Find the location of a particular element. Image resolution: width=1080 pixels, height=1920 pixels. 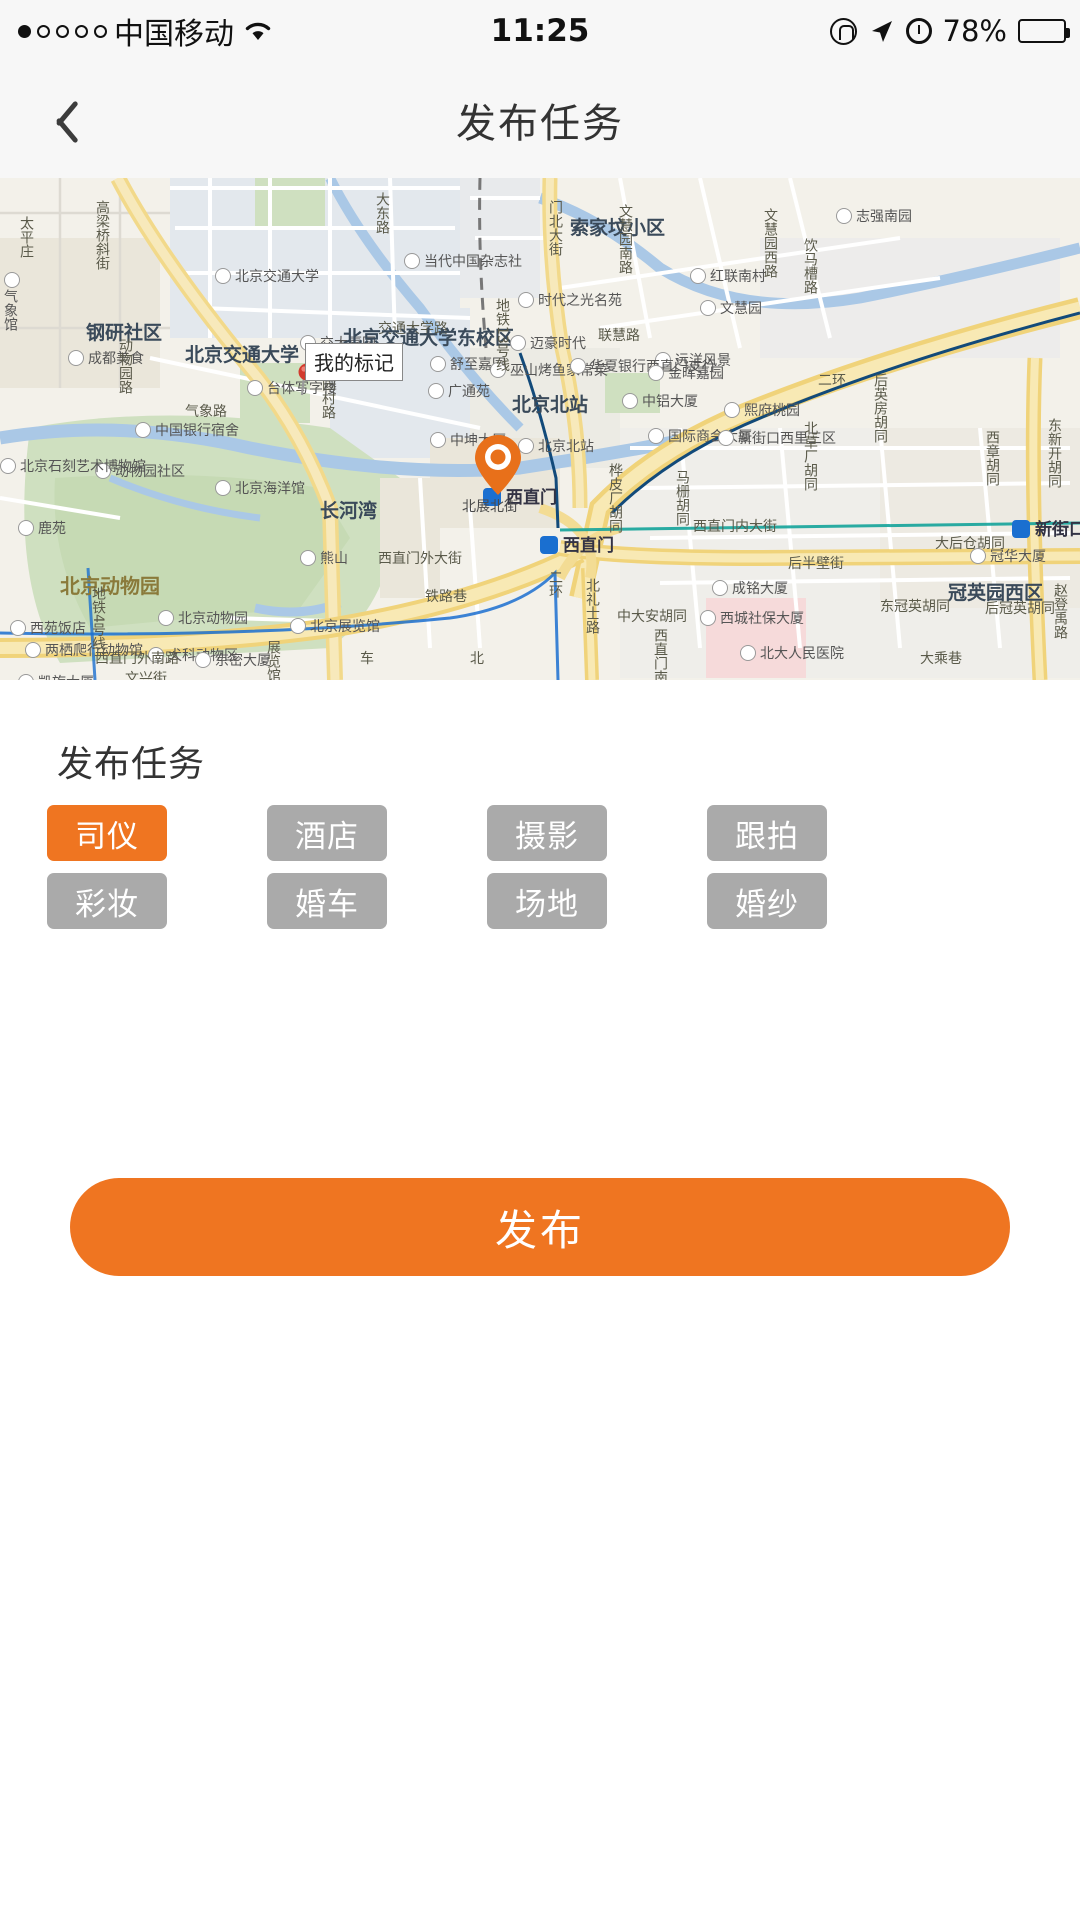

map-label: 中铝大厦 is located at coordinates (660, 401).